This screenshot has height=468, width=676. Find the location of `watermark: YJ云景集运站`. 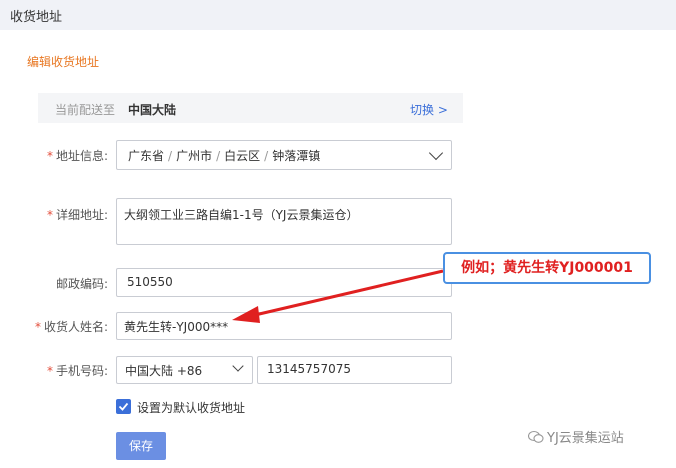

watermark: YJ云景集运站 is located at coordinates (575, 437).